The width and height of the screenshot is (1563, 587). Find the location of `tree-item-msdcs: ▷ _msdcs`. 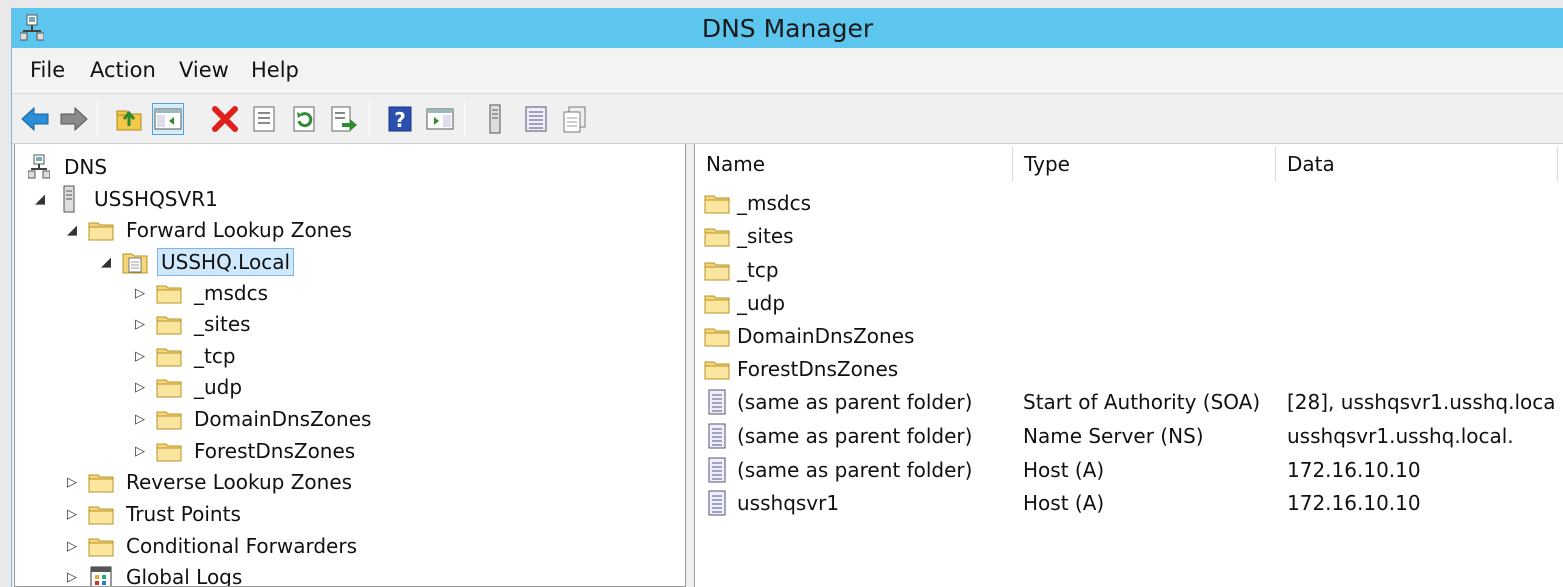

tree-item-msdcs: ▷ _msdcs is located at coordinates (201, 293).